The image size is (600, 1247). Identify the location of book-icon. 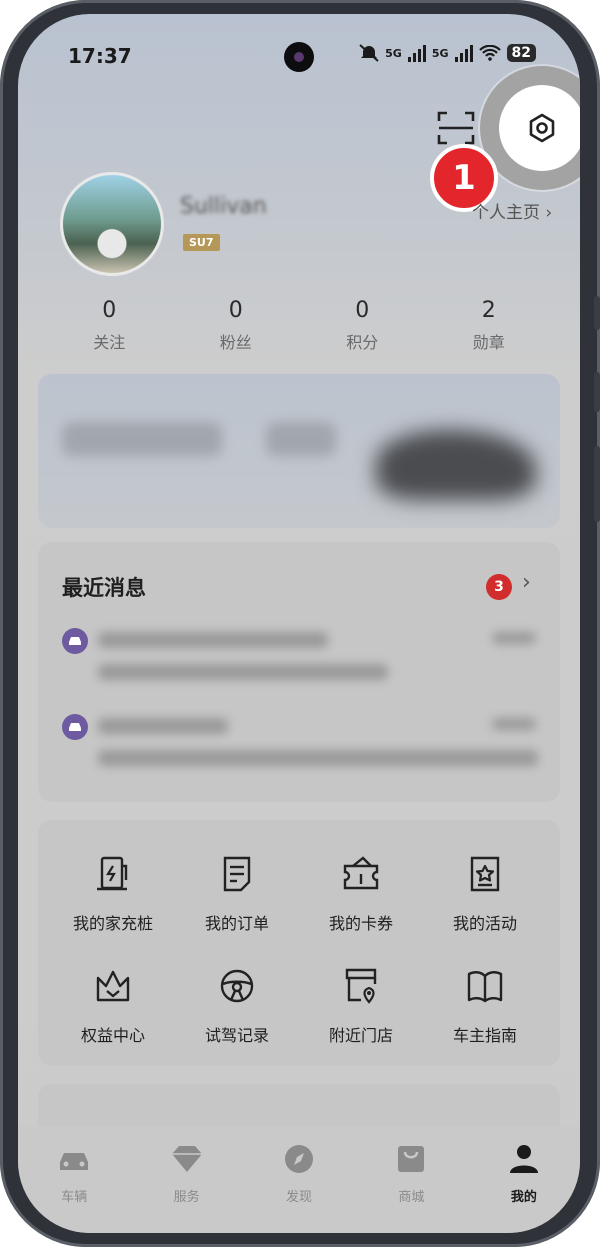
(485, 987).